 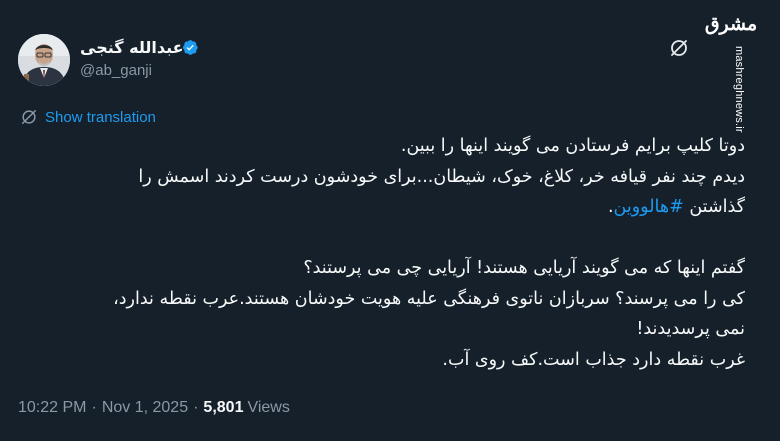 What do you see at coordinates (52, 407) in the screenshot?
I see `post-time: 10:22 PM` at bounding box center [52, 407].